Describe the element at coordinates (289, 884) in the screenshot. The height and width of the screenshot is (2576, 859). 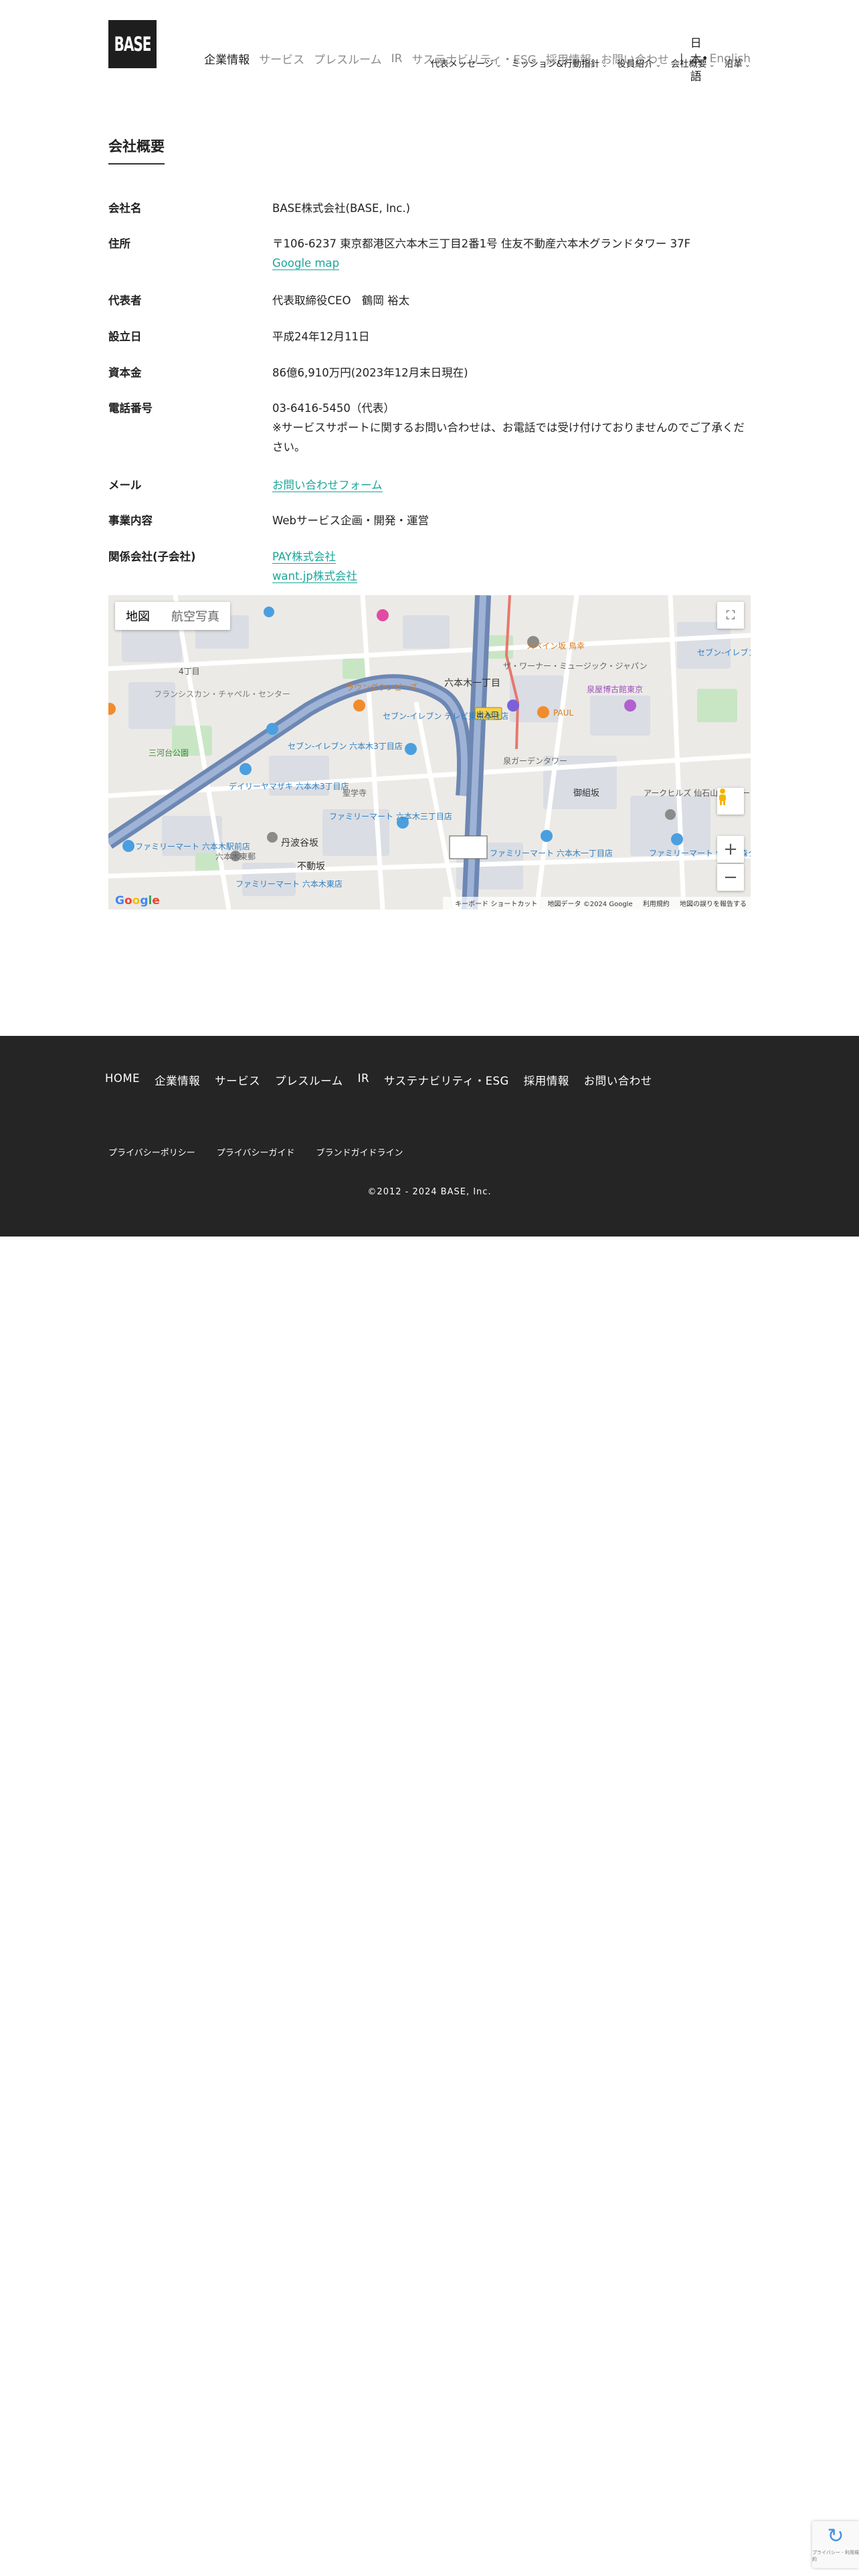
I see `map-label-family4: ファミリーマート 六本木東店` at that location.